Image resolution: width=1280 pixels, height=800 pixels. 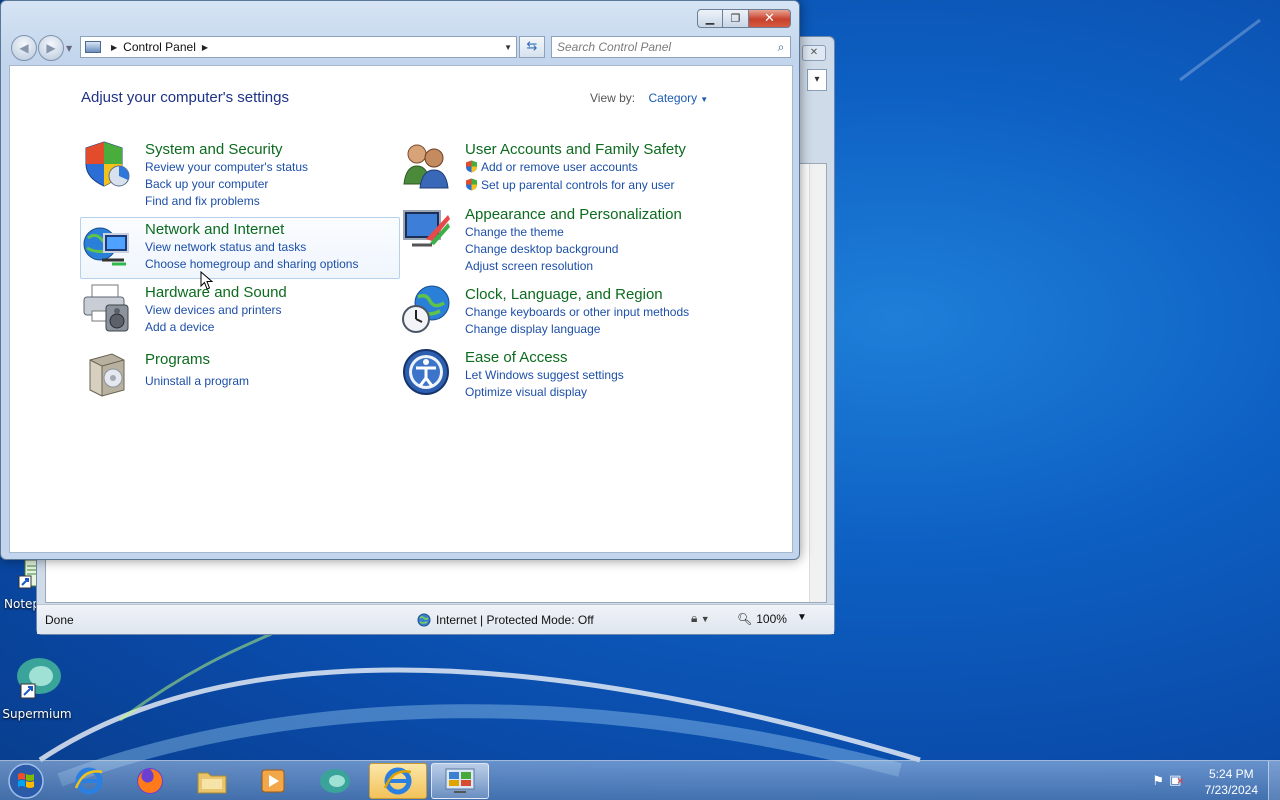 What do you see at coordinates (159, 47) in the screenshot?
I see `breadcrumb-control-panel: Control Panel` at bounding box center [159, 47].